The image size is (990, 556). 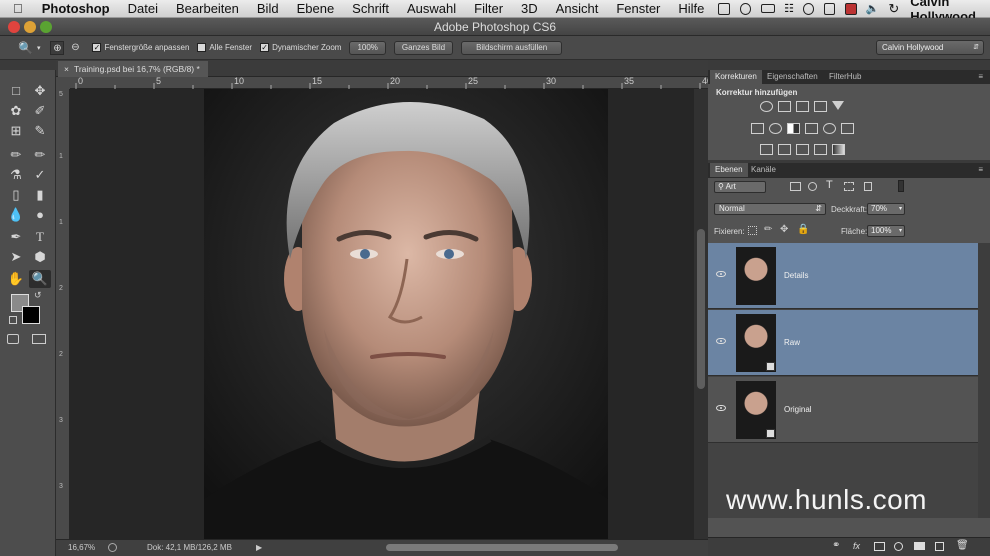 What do you see at coordinates (423, 47) in the screenshot?
I see `fit-screen-button: Ganzes Bild` at bounding box center [423, 47].